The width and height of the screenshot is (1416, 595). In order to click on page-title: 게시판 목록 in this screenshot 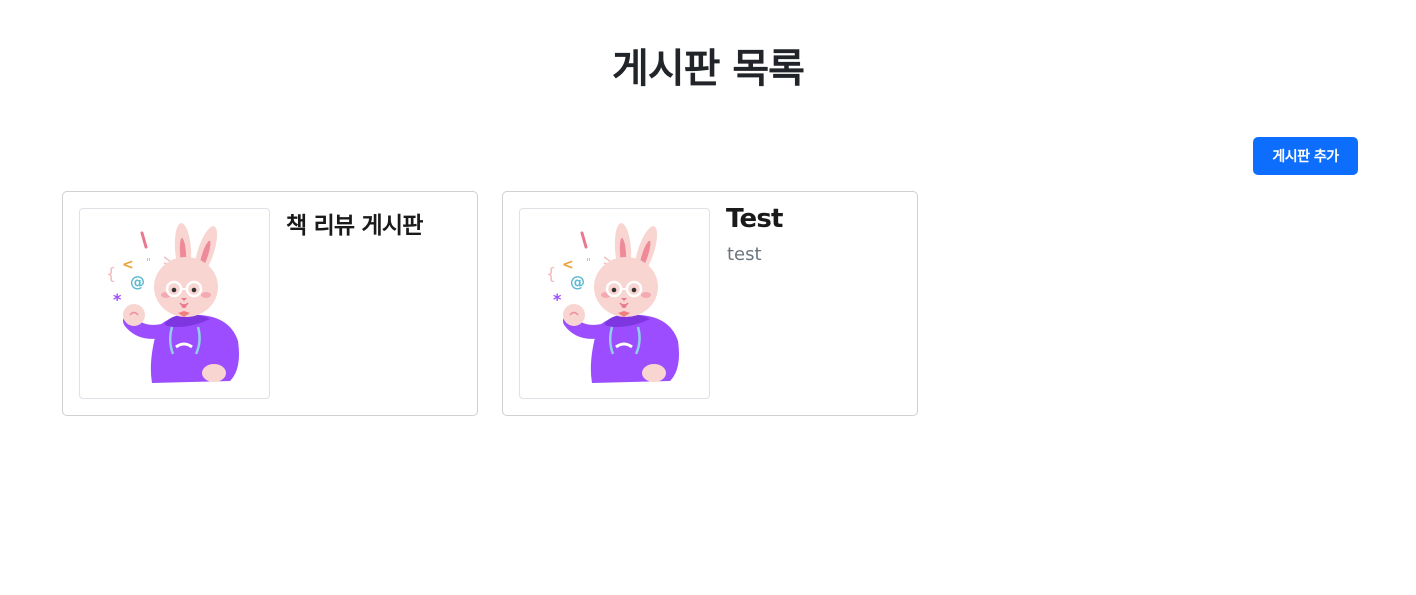, I will do `click(708, 69)`.